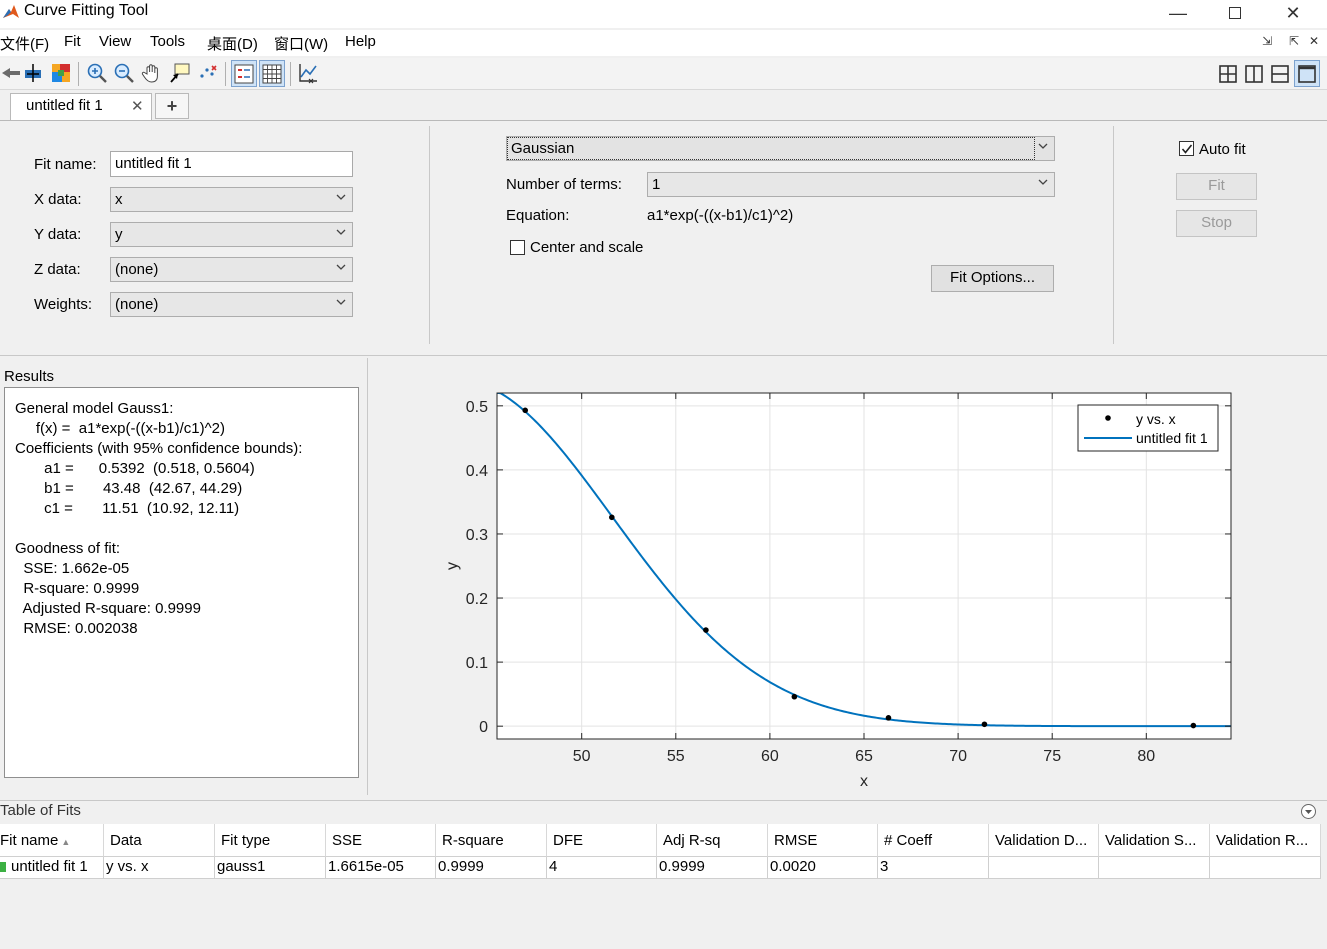 The height and width of the screenshot is (949, 1327). What do you see at coordinates (1307, 74) in the screenshot?
I see `layout-single-icon` at bounding box center [1307, 74].